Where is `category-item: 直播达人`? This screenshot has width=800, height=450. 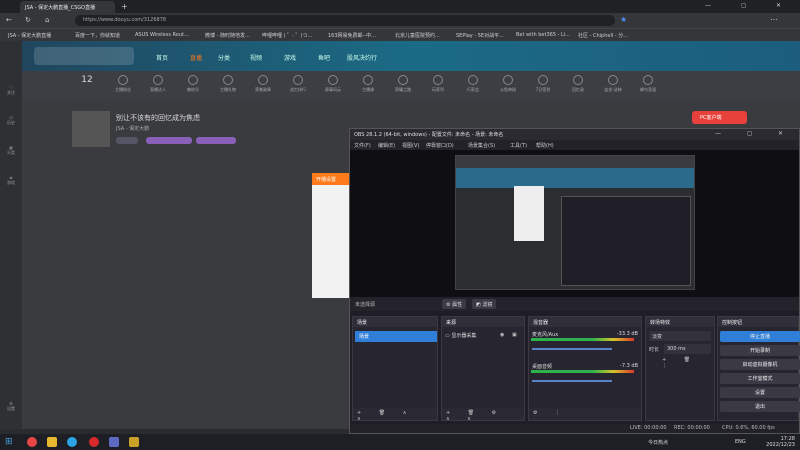
category-item: 直播达人 is located at coordinates (158, 84).